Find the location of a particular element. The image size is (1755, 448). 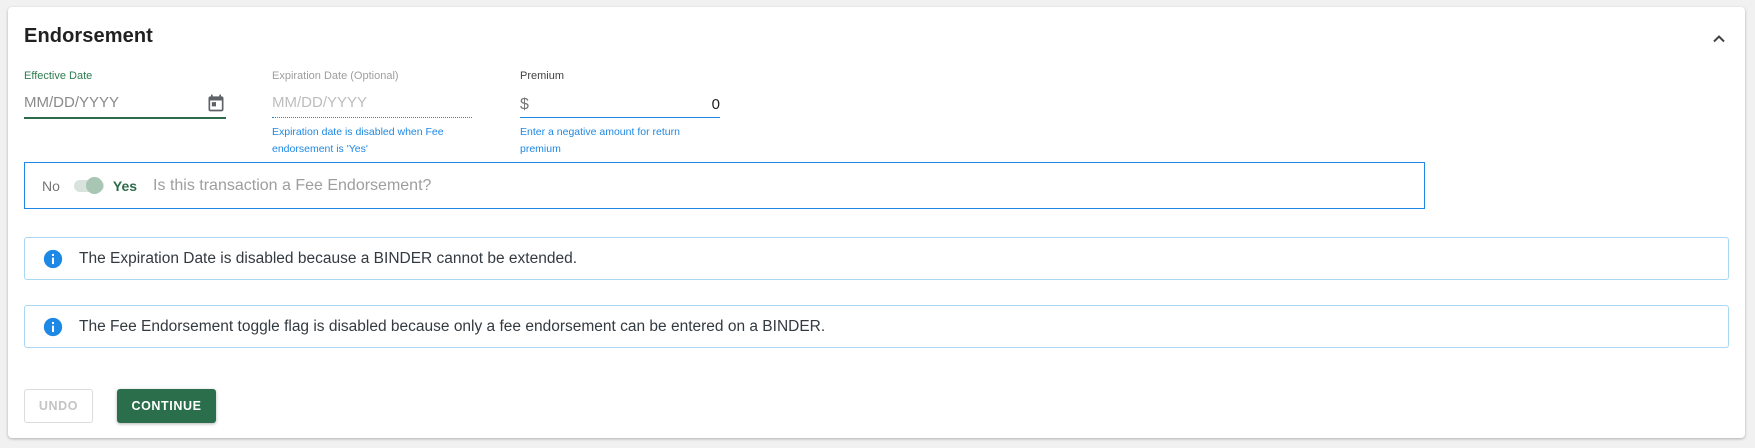

effective-date-field: Effective Date MM/DD/YYYY is located at coordinates (125, 94).